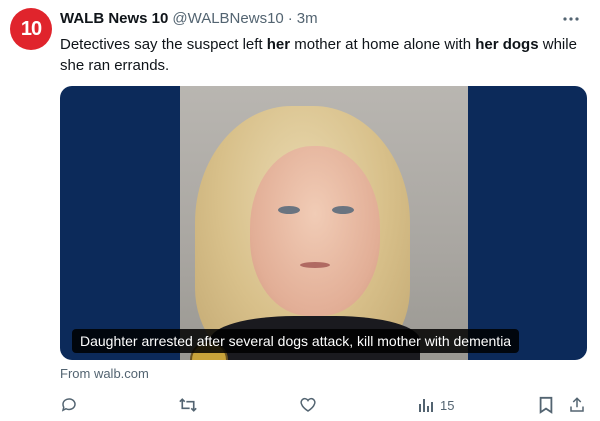 This screenshot has height=421, width=600. I want to click on share-button, so click(577, 405).